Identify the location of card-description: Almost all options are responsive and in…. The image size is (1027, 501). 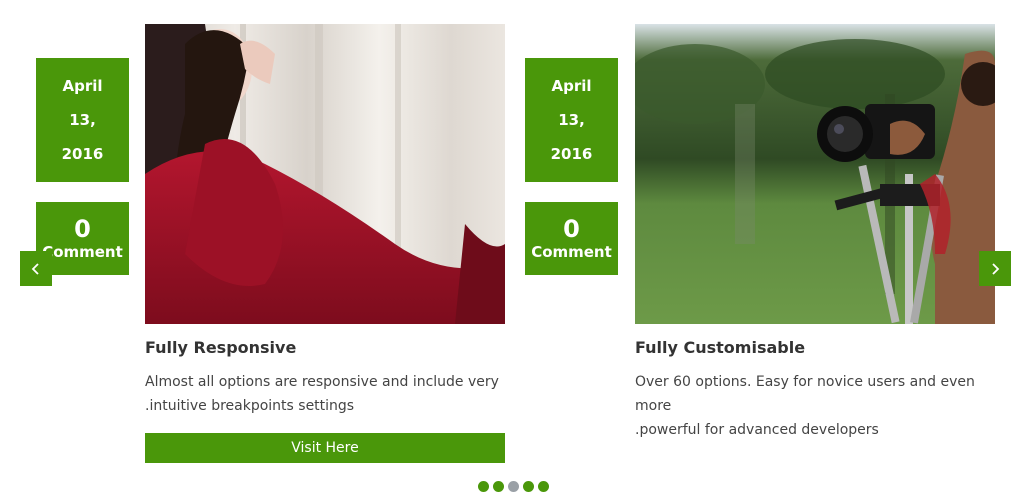
(327, 394).